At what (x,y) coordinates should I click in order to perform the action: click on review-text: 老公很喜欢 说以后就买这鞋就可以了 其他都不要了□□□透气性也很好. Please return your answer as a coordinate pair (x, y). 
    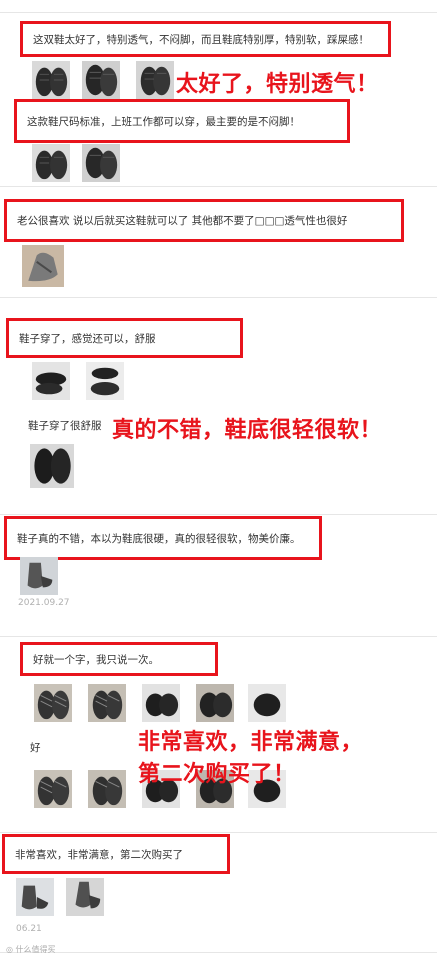
    Looking at the image, I should click on (182, 221).